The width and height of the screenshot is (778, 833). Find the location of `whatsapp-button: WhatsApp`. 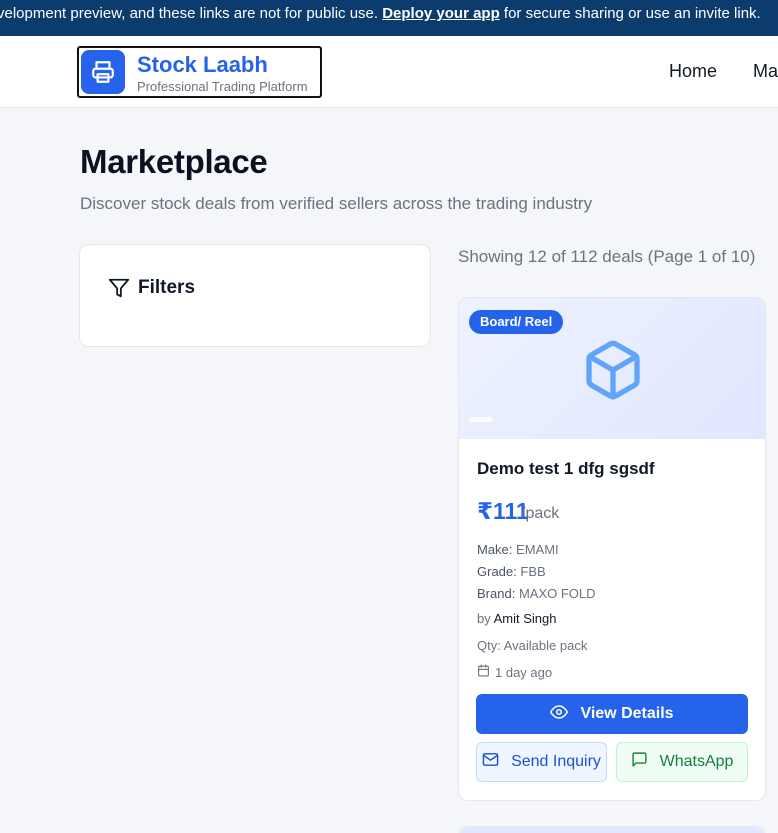

whatsapp-button: WhatsApp is located at coordinates (682, 762).